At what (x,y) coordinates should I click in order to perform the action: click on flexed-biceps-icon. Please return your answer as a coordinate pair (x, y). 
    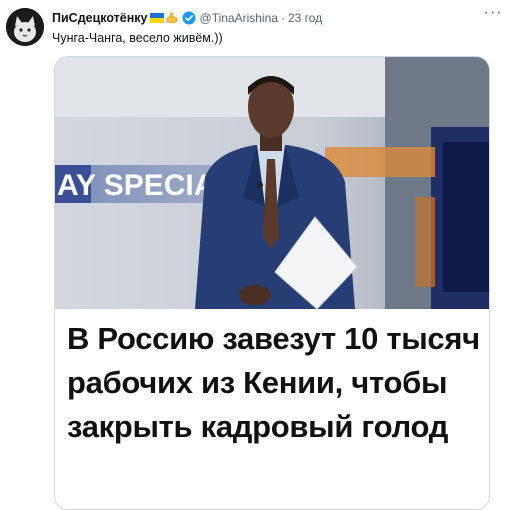
    Looking at the image, I should click on (172, 18).